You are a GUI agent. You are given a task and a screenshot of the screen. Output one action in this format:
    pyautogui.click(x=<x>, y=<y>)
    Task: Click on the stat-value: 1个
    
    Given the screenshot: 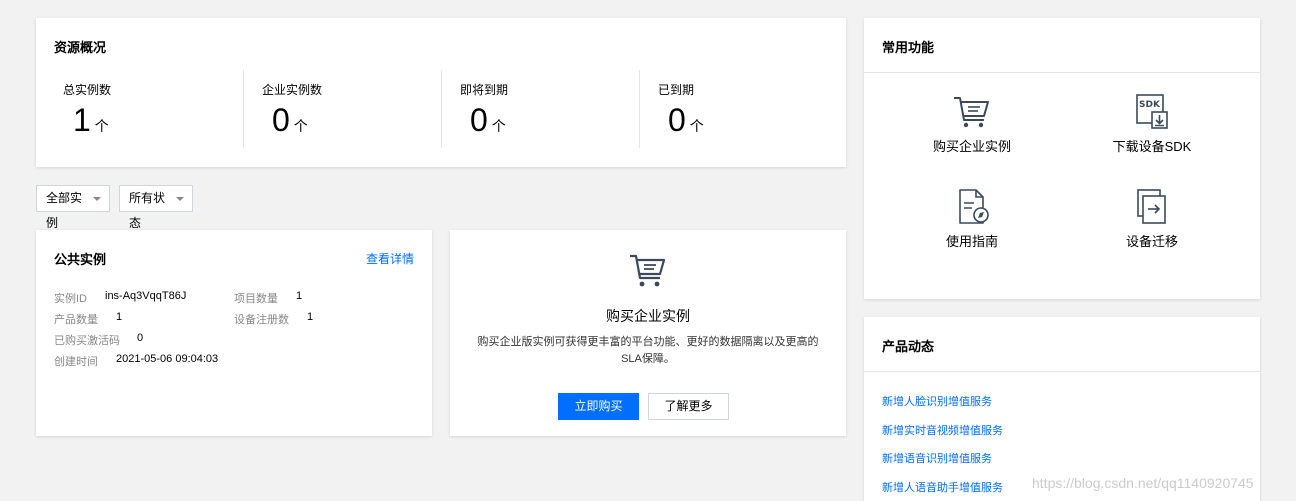 What is the action you would take?
    pyautogui.click(x=91, y=120)
    